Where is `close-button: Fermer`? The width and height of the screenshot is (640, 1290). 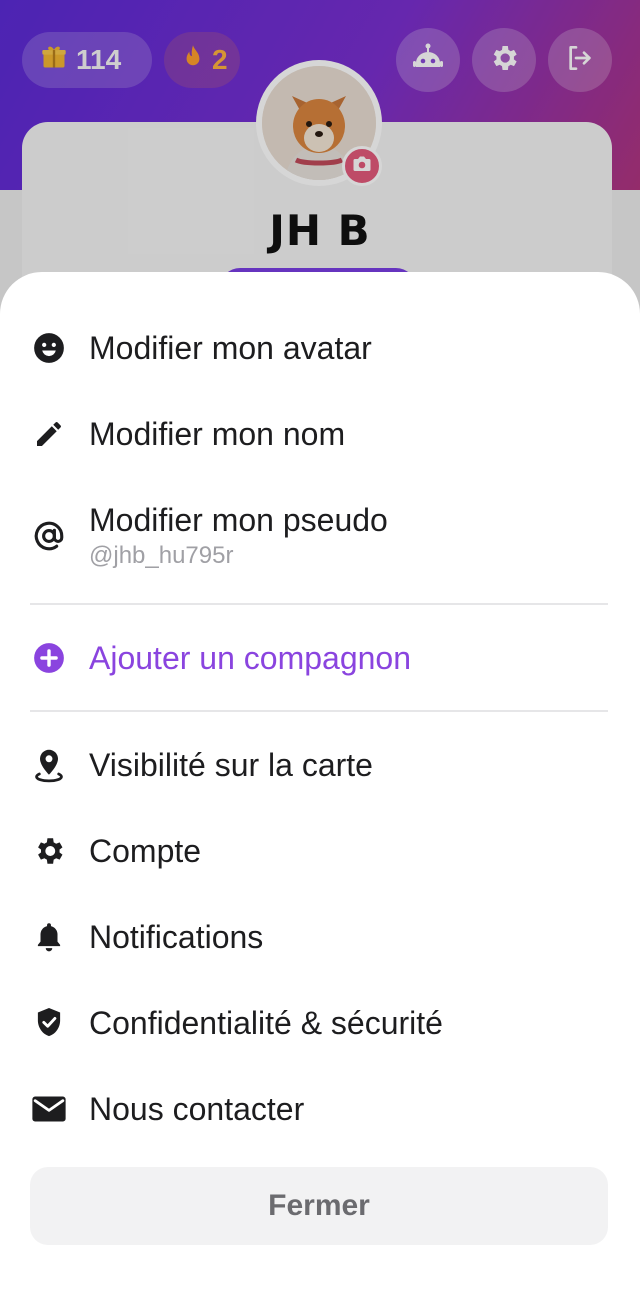 close-button: Fermer is located at coordinates (319, 1206).